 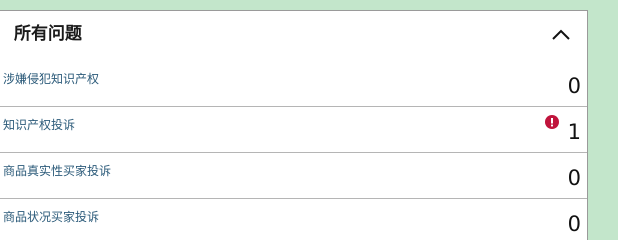 I want to click on issue-label: 涉嫌侵犯知识产权, so click(x=51, y=79).